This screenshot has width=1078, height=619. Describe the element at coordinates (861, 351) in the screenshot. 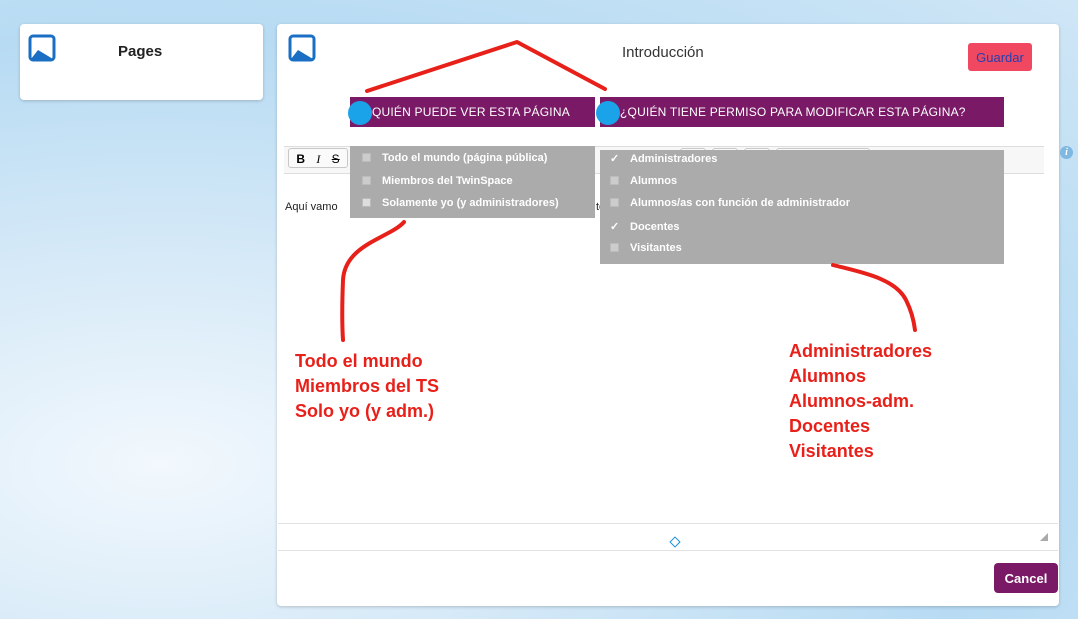

I see `annotation-line: Administradores` at that location.